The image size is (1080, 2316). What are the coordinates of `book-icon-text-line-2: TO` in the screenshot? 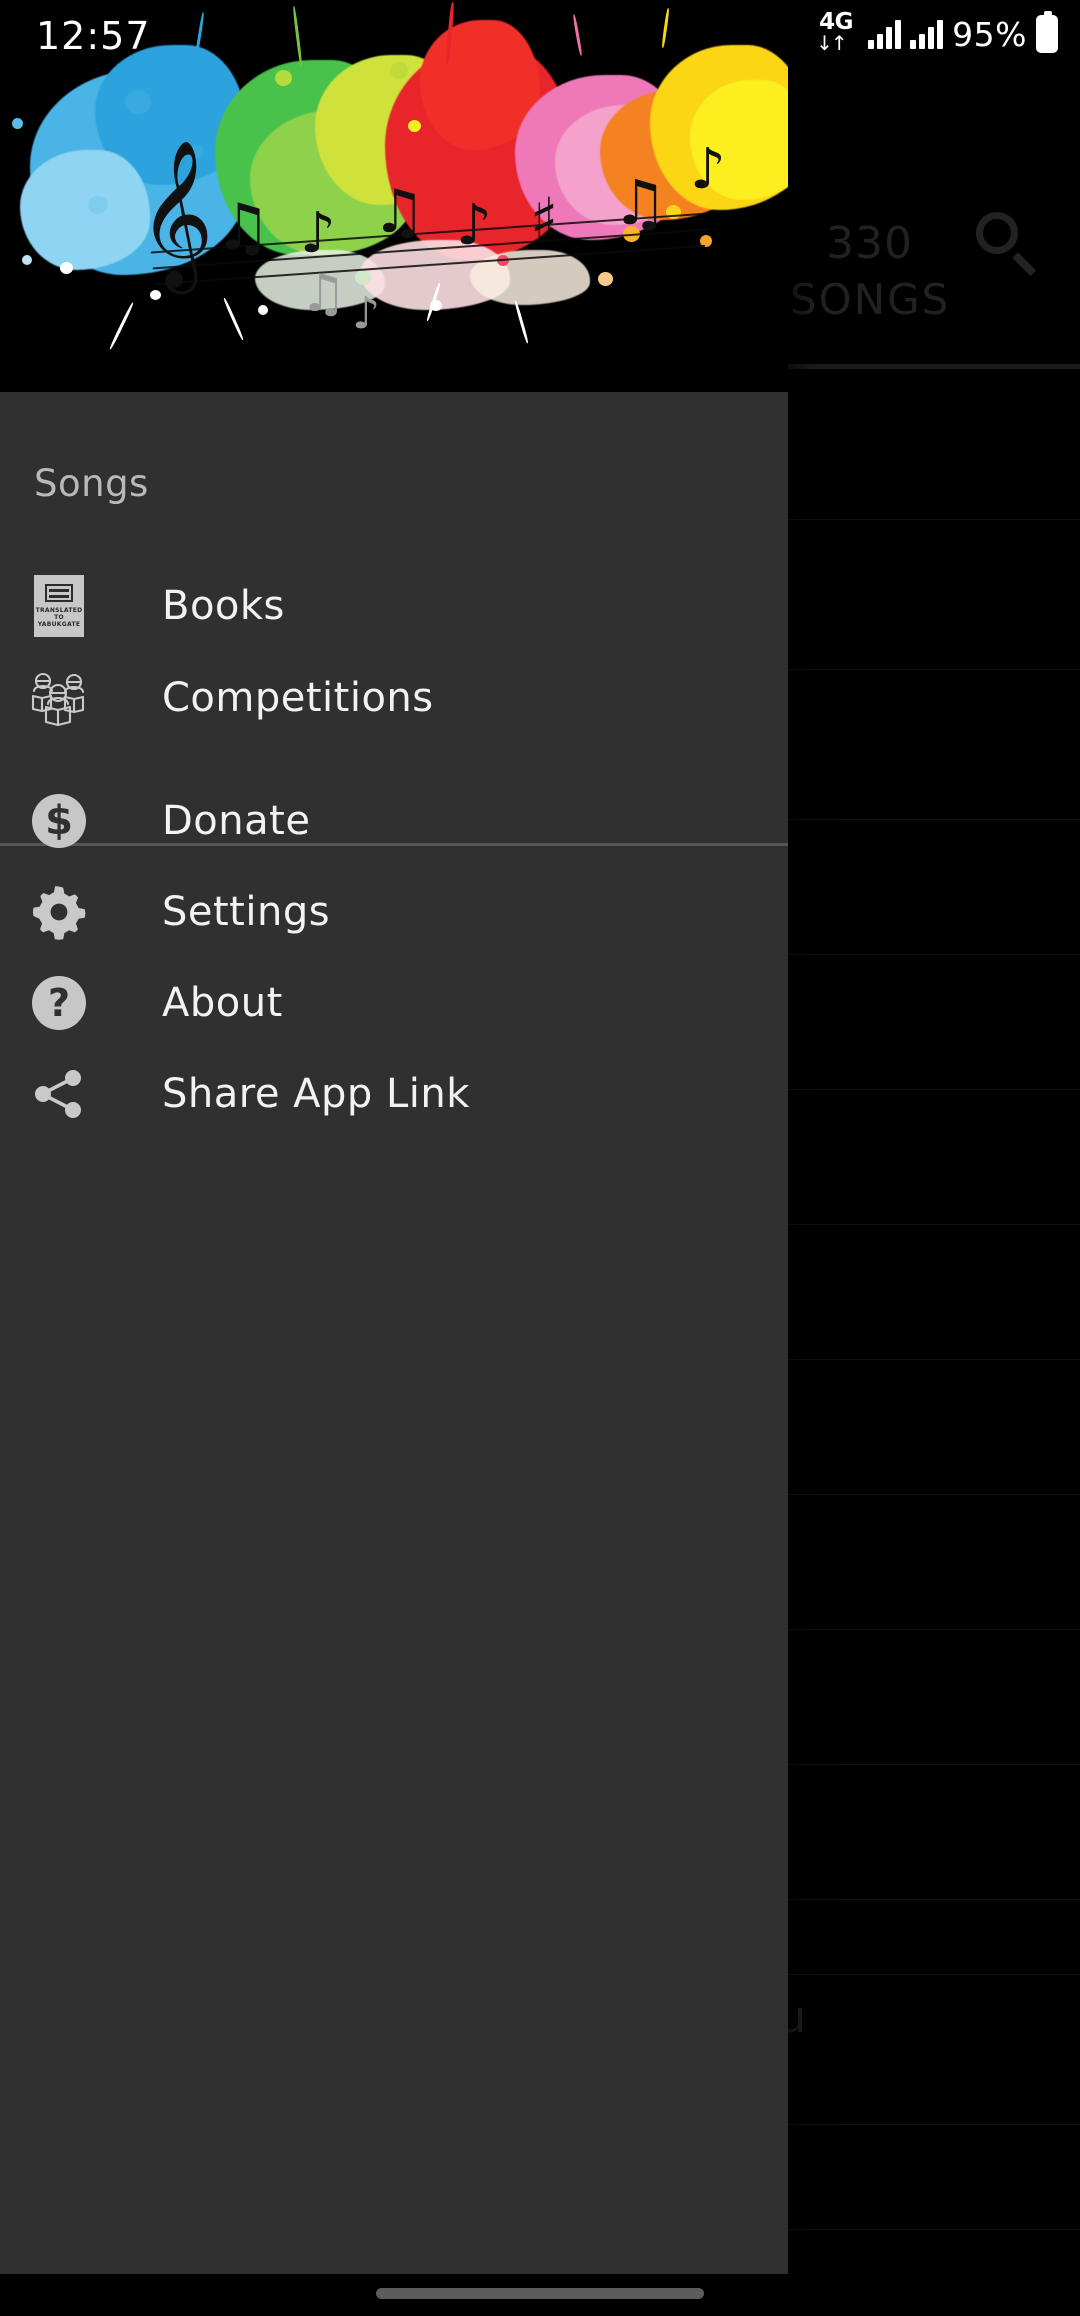 It's located at (59, 617).